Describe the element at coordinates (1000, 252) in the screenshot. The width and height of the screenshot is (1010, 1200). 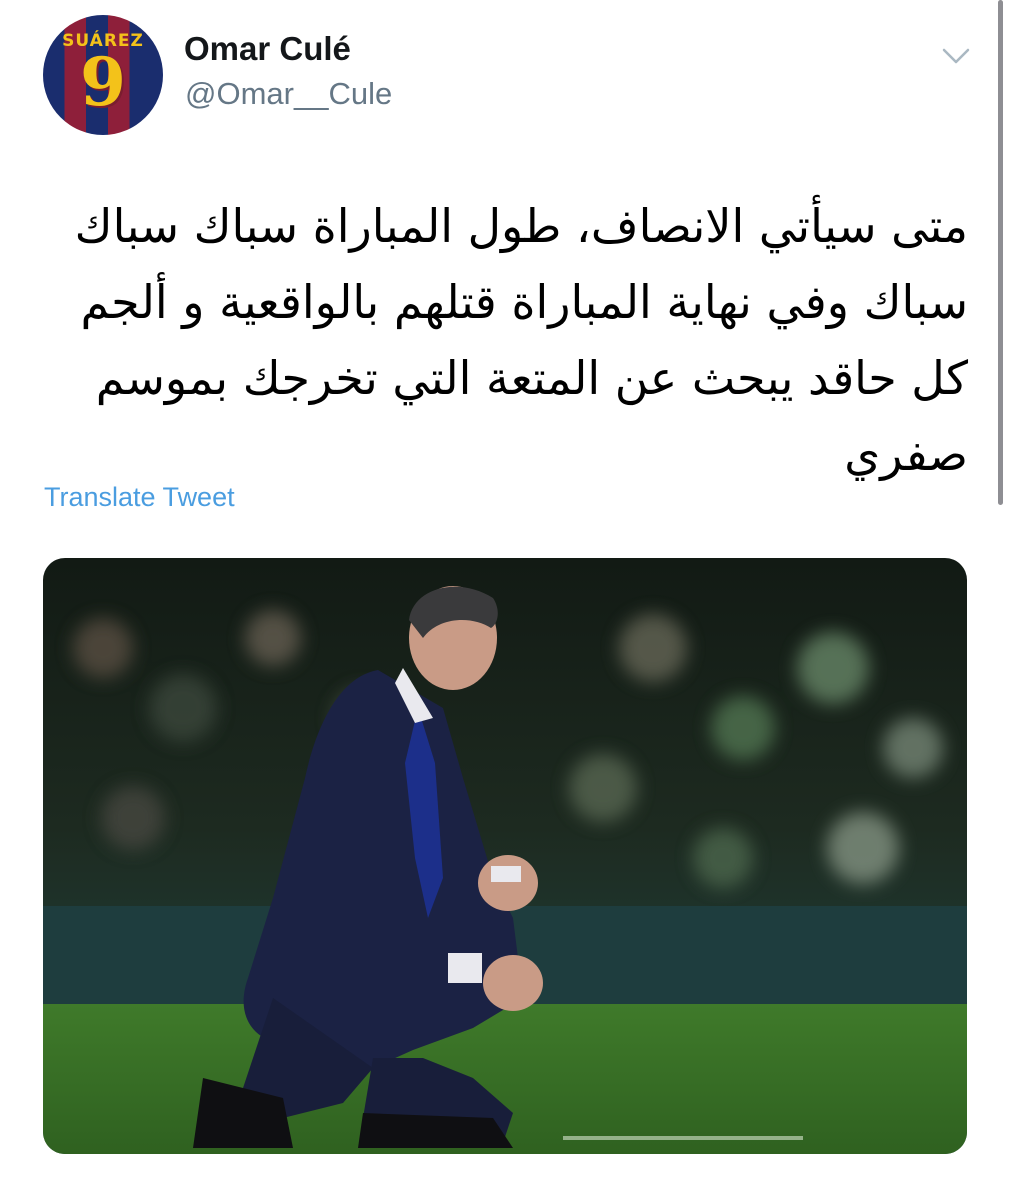
I see `scrollbar` at that location.